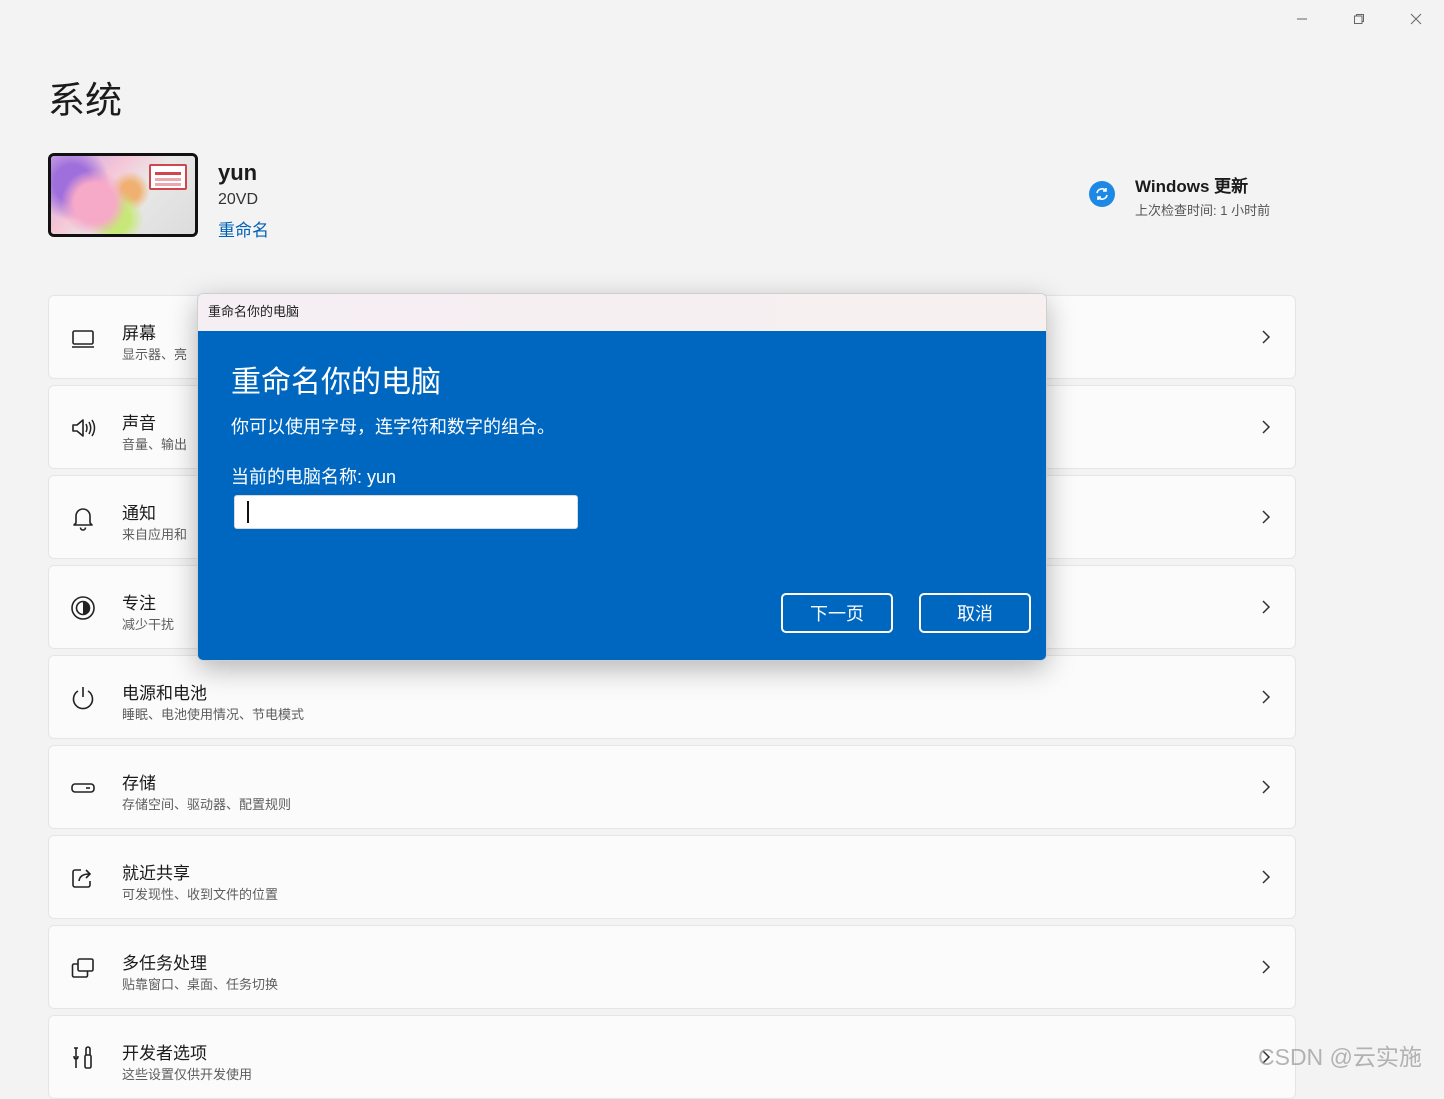 The image size is (1444, 1099). What do you see at coordinates (84, 879) in the screenshot?
I see `share-icon` at bounding box center [84, 879].